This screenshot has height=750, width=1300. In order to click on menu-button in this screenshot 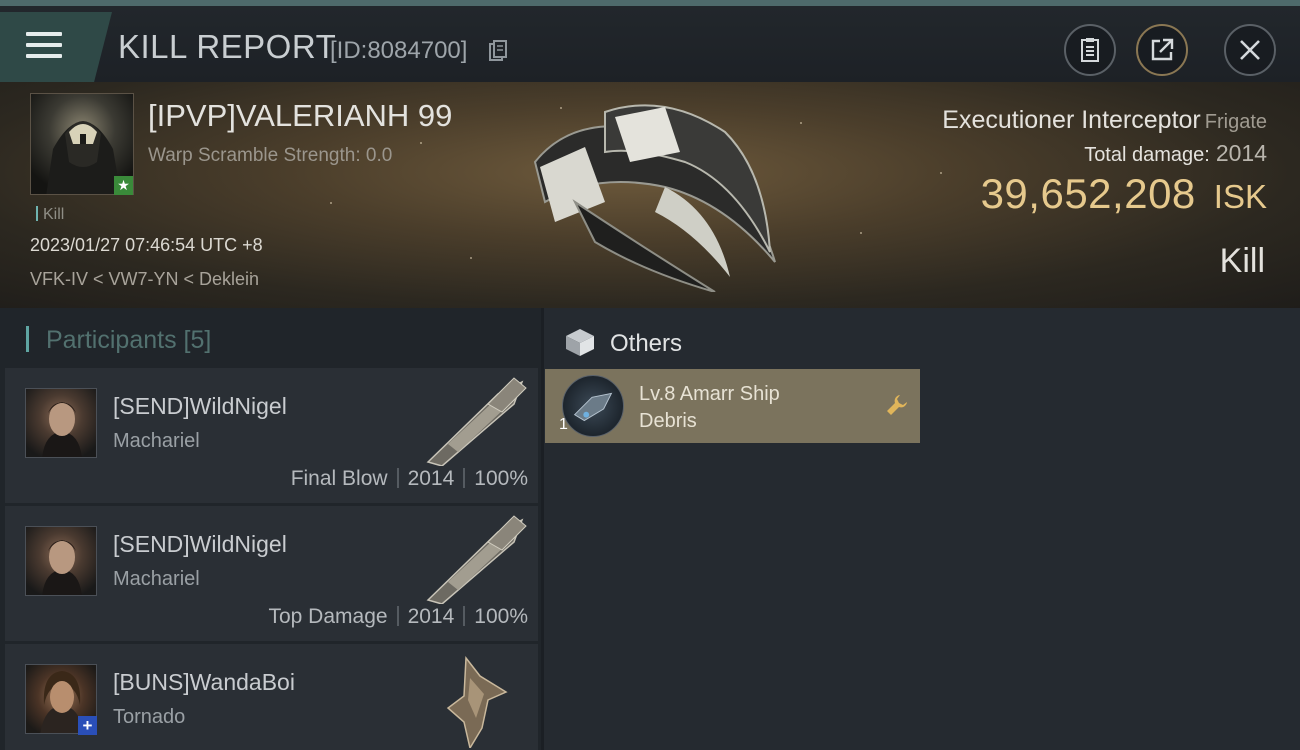, I will do `click(56, 47)`.